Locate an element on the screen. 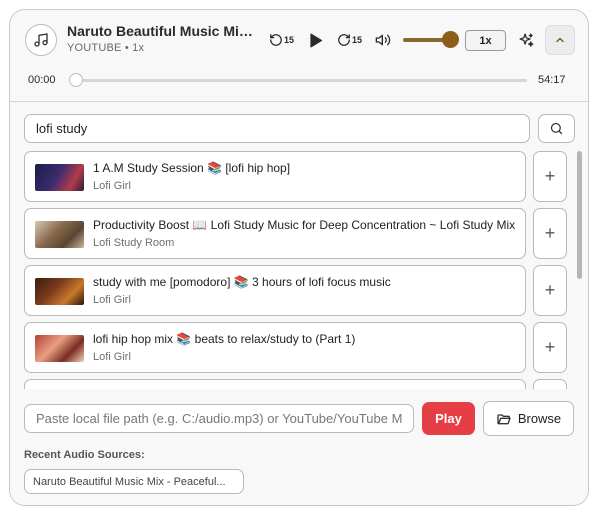 The image size is (601, 514). skip-forward-button: 15 is located at coordinates (349, 40).